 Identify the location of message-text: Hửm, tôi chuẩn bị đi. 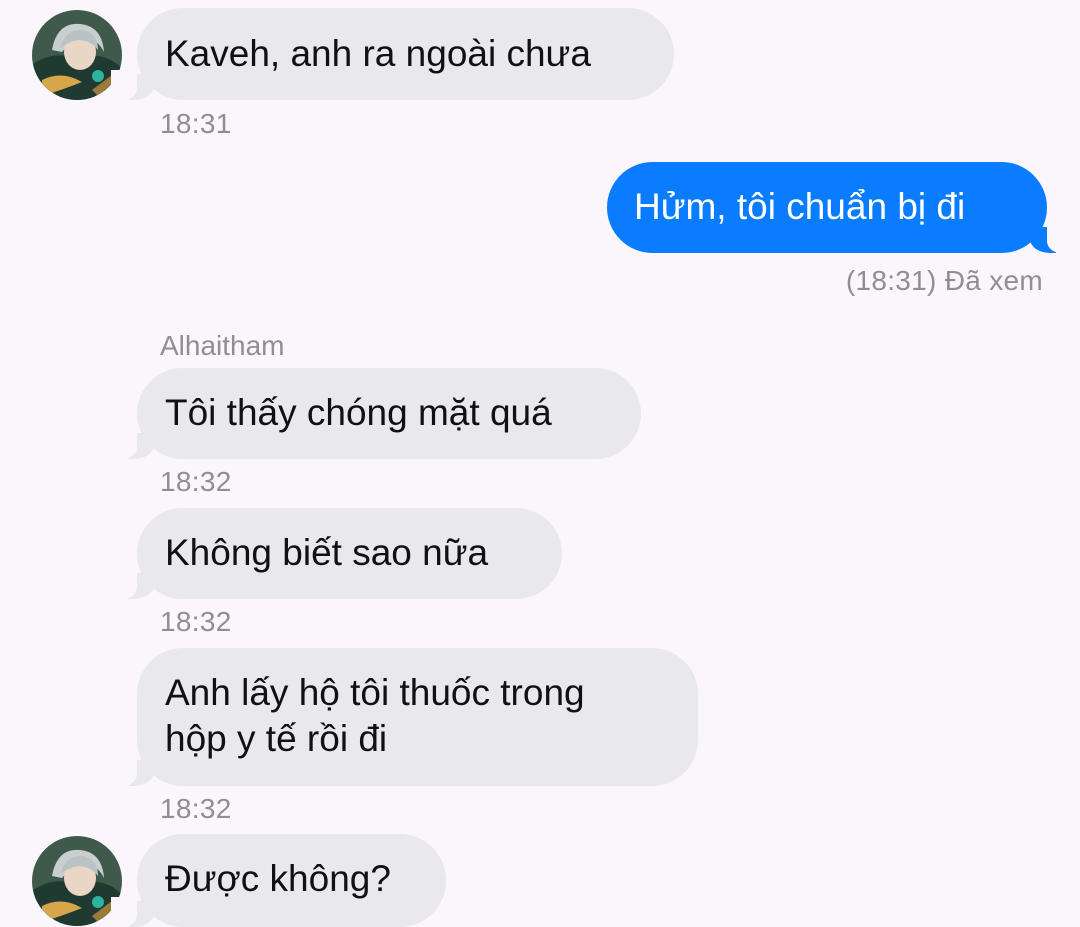
(800, 206).